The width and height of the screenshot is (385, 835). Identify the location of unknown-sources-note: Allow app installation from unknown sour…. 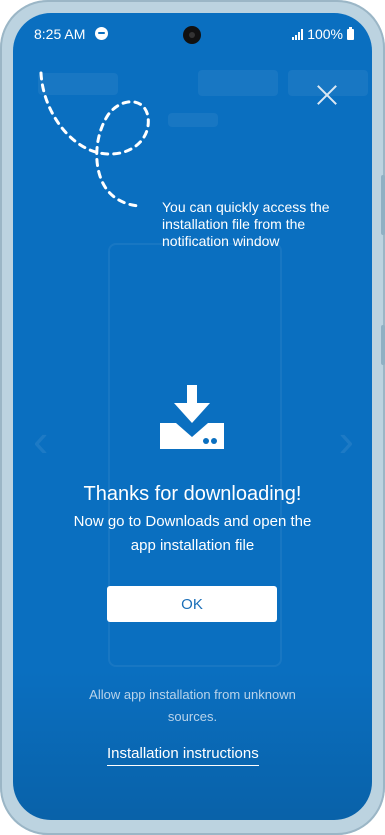
(192, 705).